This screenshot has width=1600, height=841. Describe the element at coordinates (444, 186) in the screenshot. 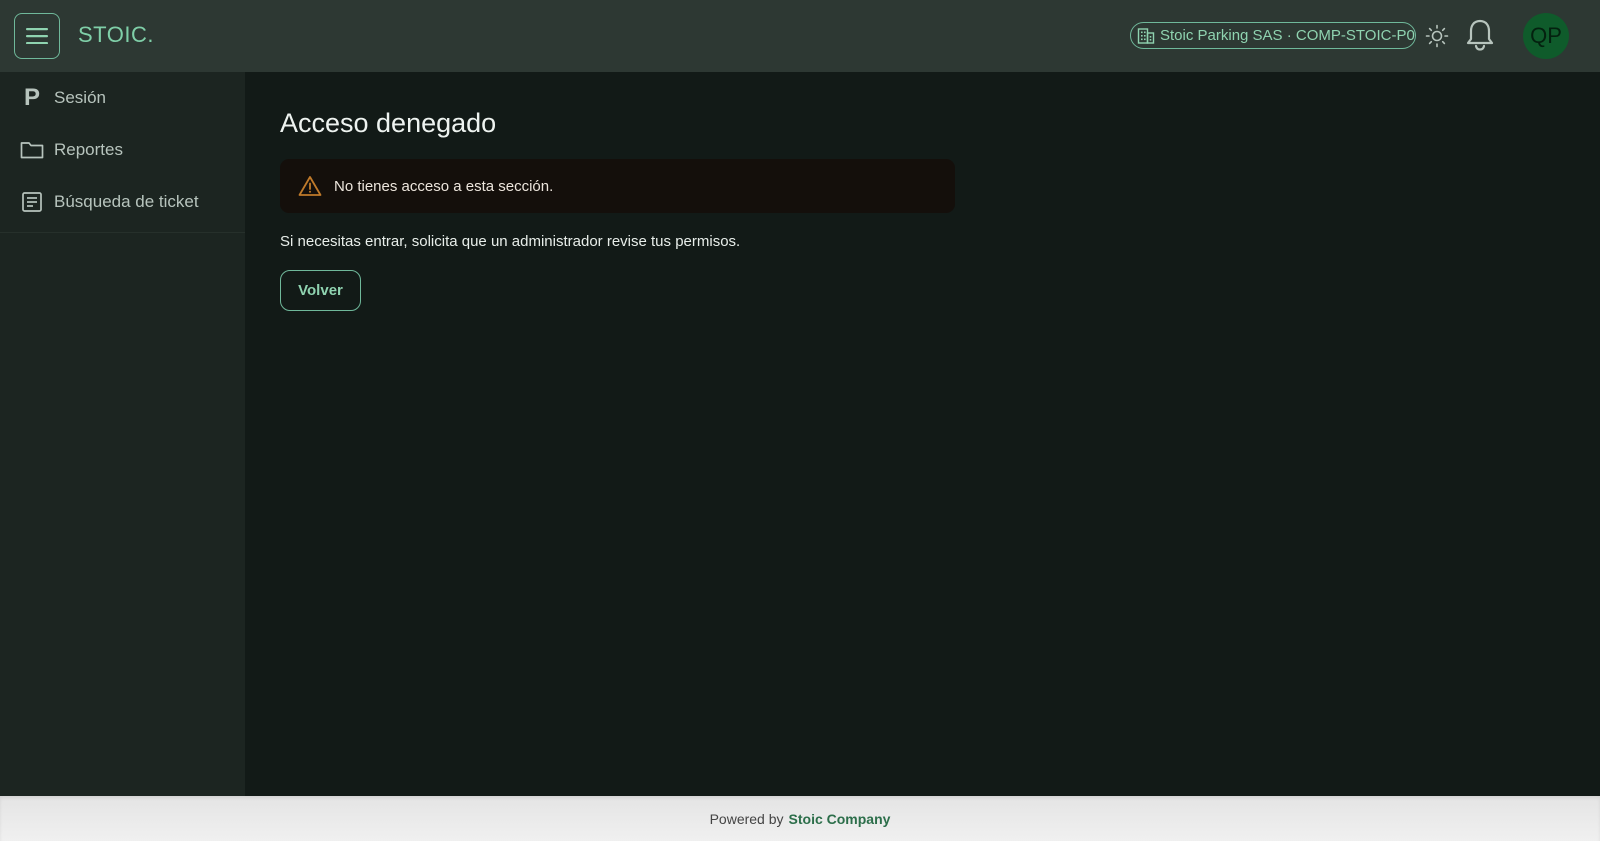

I see `alert-message: No tienes acceso a esta sección.` at that location.